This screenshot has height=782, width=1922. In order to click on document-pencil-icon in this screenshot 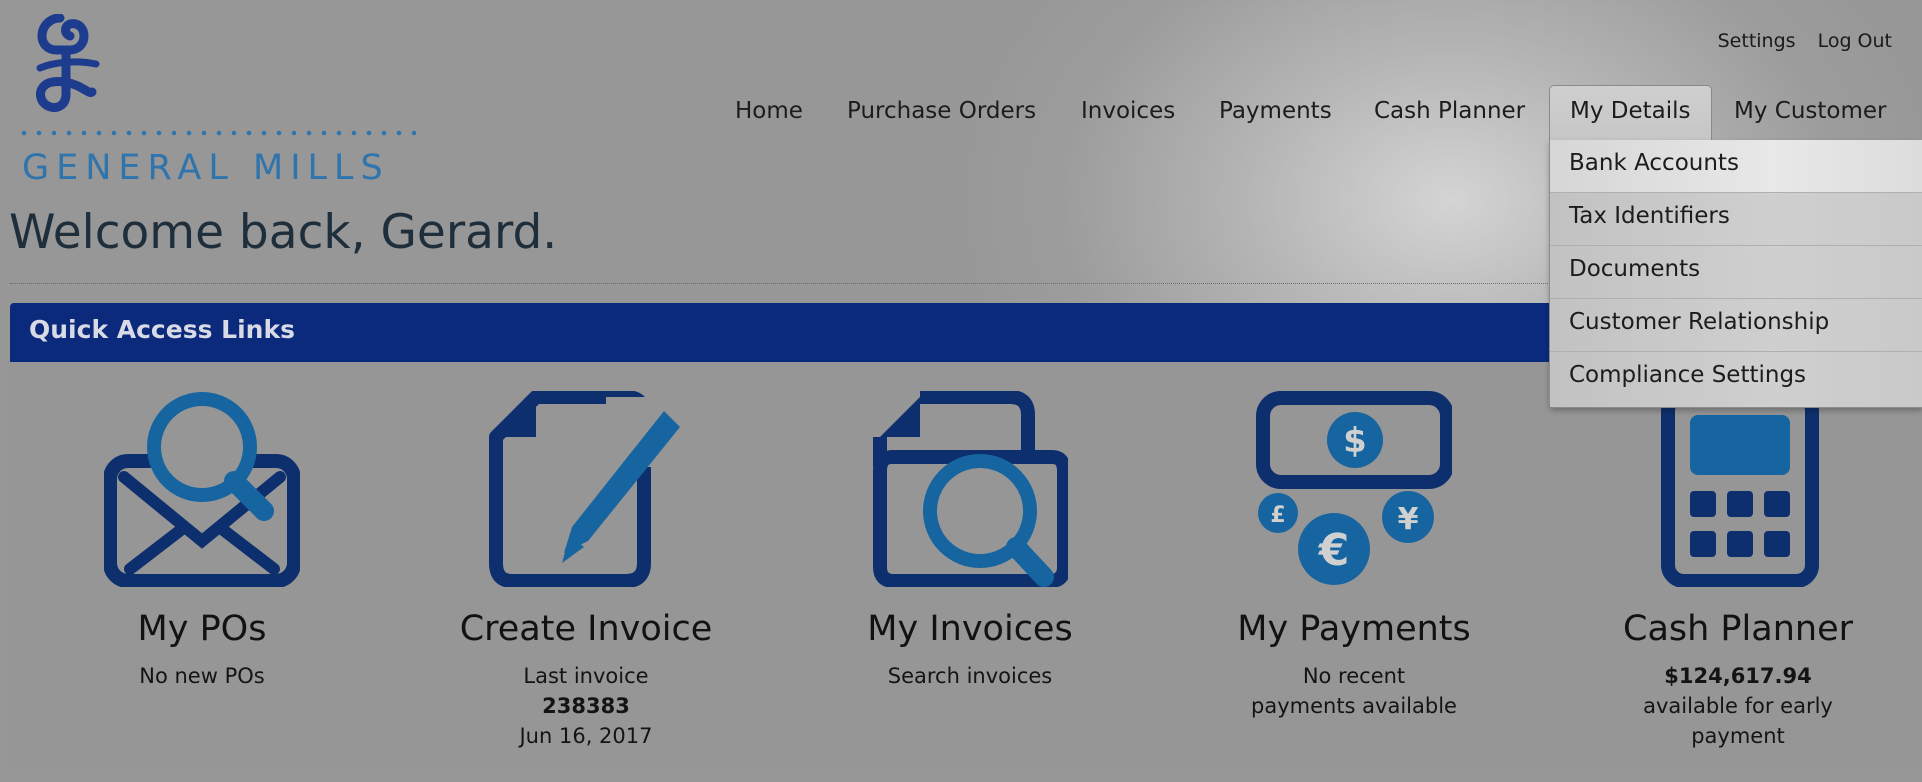, I will do `click(586, 489)`.